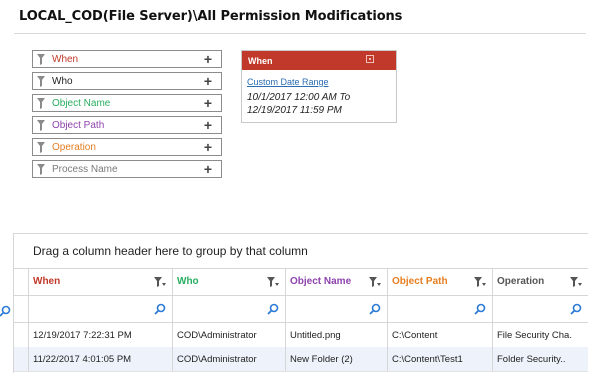 Image resolution: width=612 pixels, height=382 pixels. I want to click on filter-operation: Operation +, so click(127, 147).